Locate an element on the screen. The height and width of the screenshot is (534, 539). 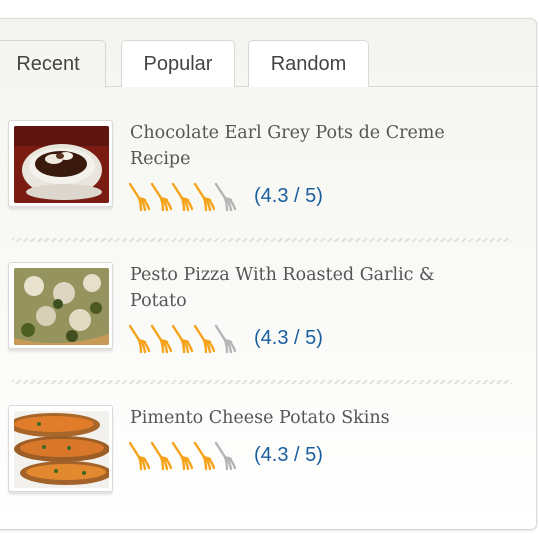
recipe-image-potato-skins is located at coordinates (61, 449).